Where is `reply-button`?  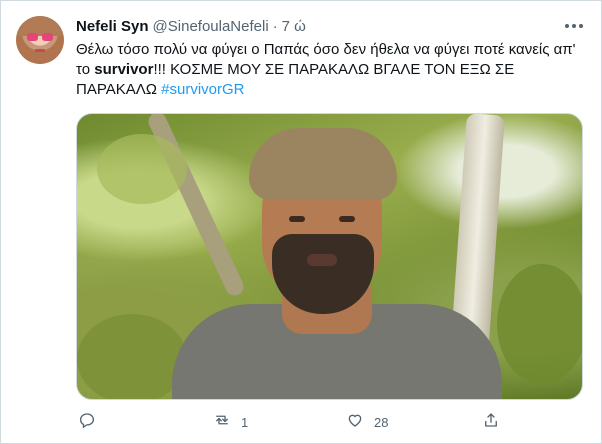 reply-button is located at coordinates (92, 422).